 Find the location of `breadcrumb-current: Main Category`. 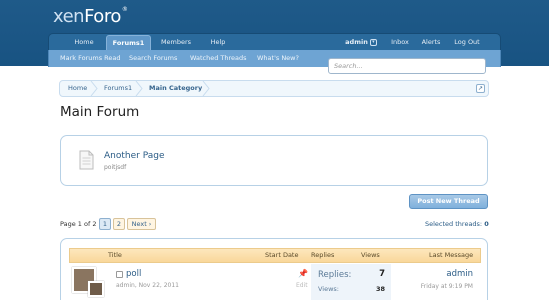

breadcrumb-current: Main Category is located at coordinates (175, 88).